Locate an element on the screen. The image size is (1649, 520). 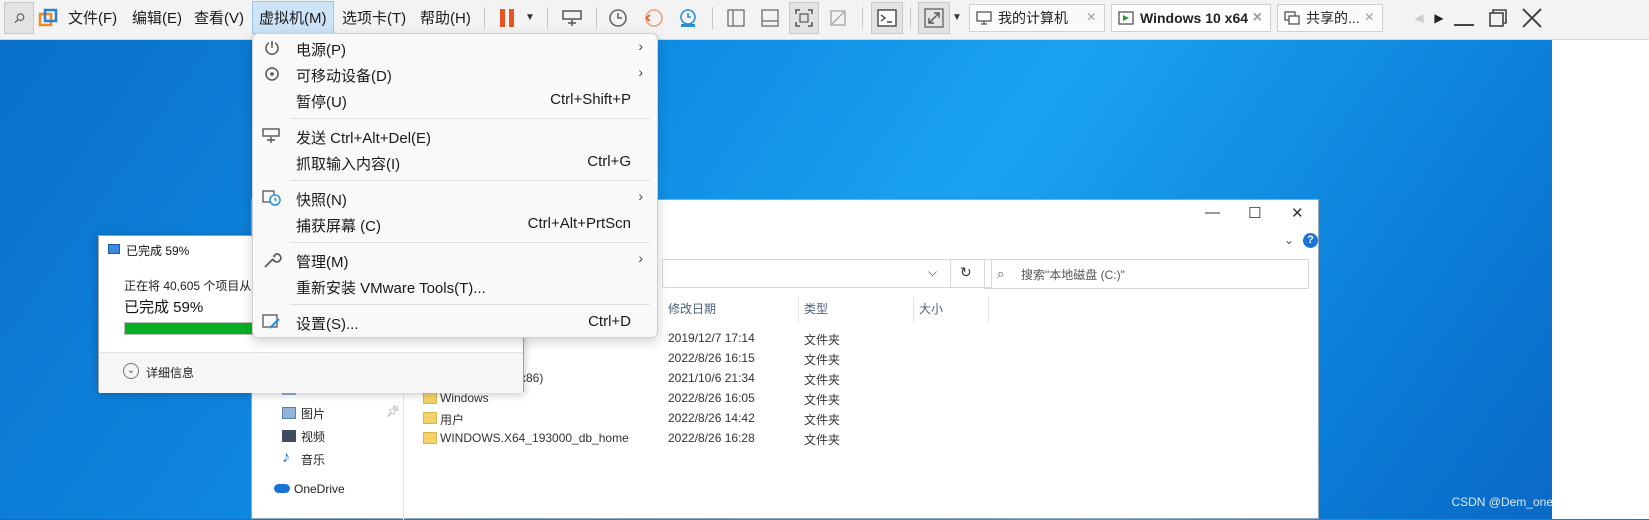
menu-item-settings: 设置(S)... Ctrl+D is located at coordinates (455, 322).